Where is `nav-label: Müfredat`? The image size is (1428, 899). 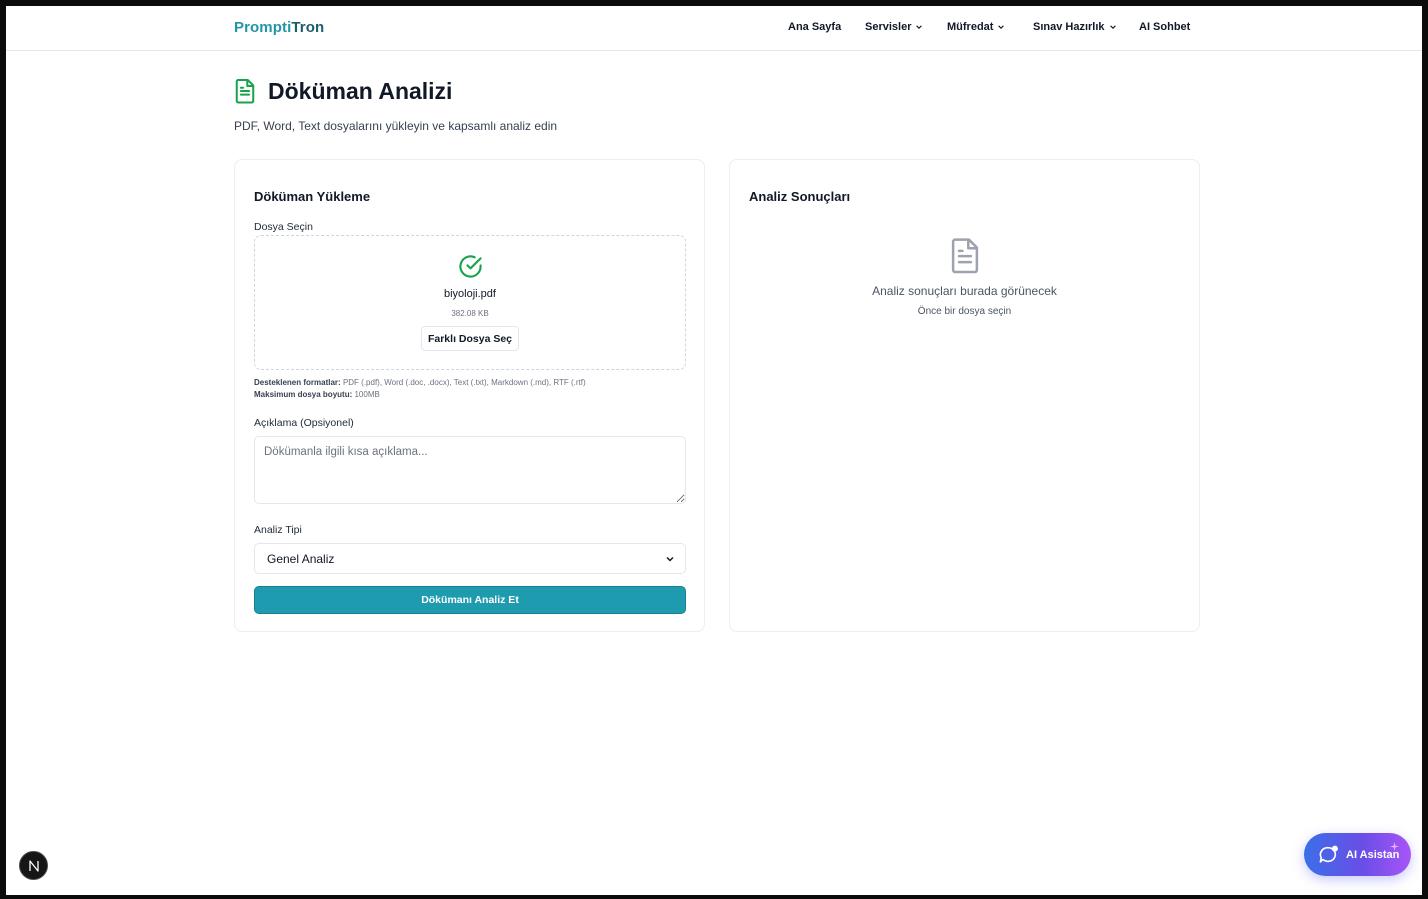 nav-label: Müfredat is located at coordinates (970, 27).